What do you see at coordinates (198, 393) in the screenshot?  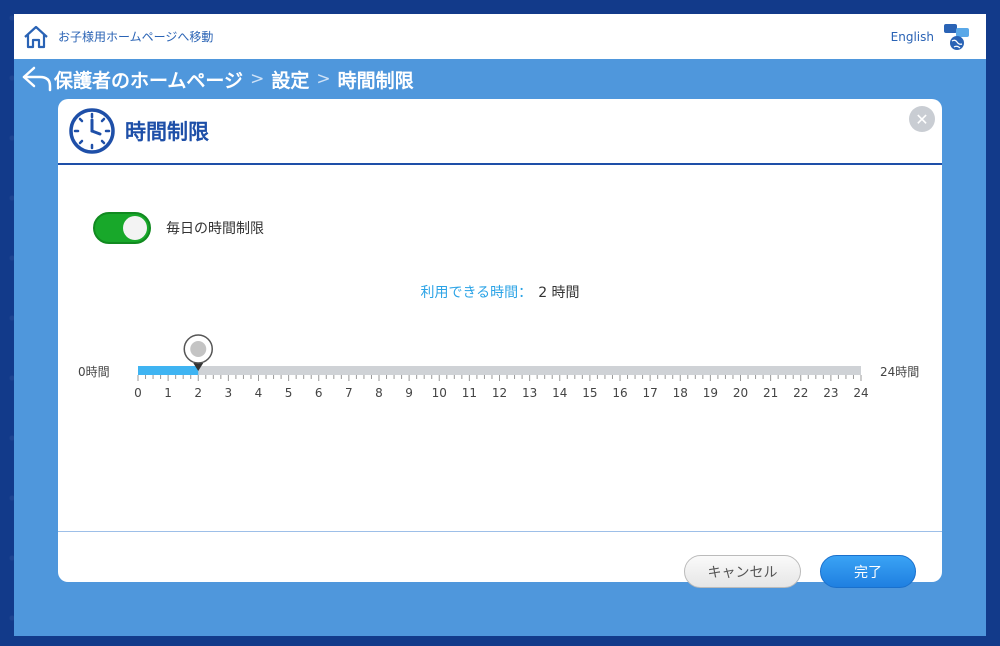 I see `slider-tick-label: 2` at bounding box center [198, 393].